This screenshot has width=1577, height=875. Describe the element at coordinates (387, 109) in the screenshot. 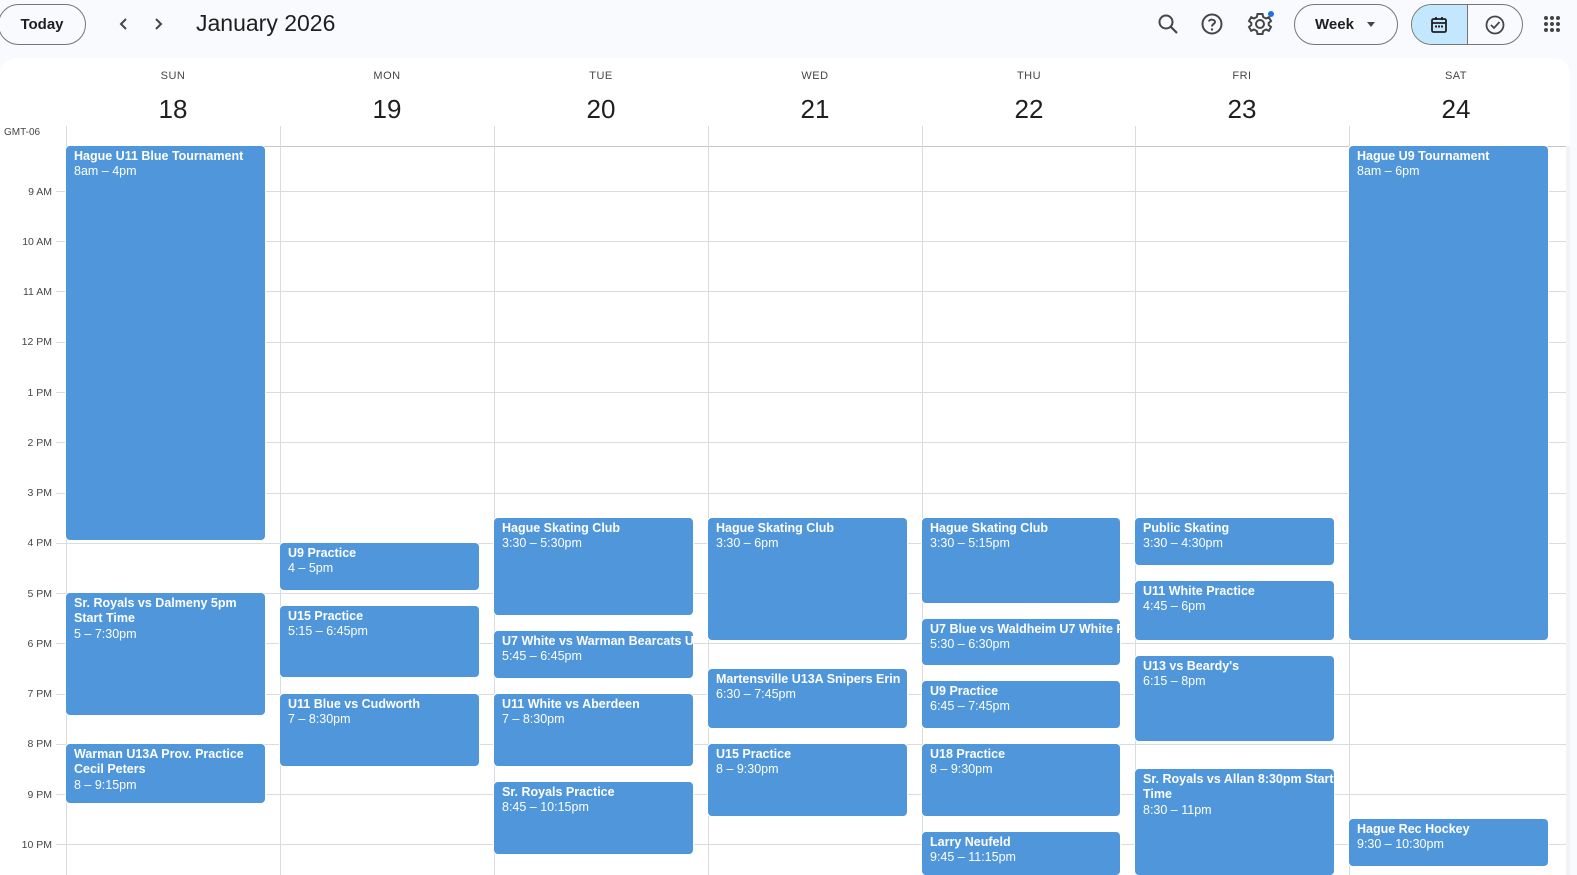

I see `day-number: 19` at that location.